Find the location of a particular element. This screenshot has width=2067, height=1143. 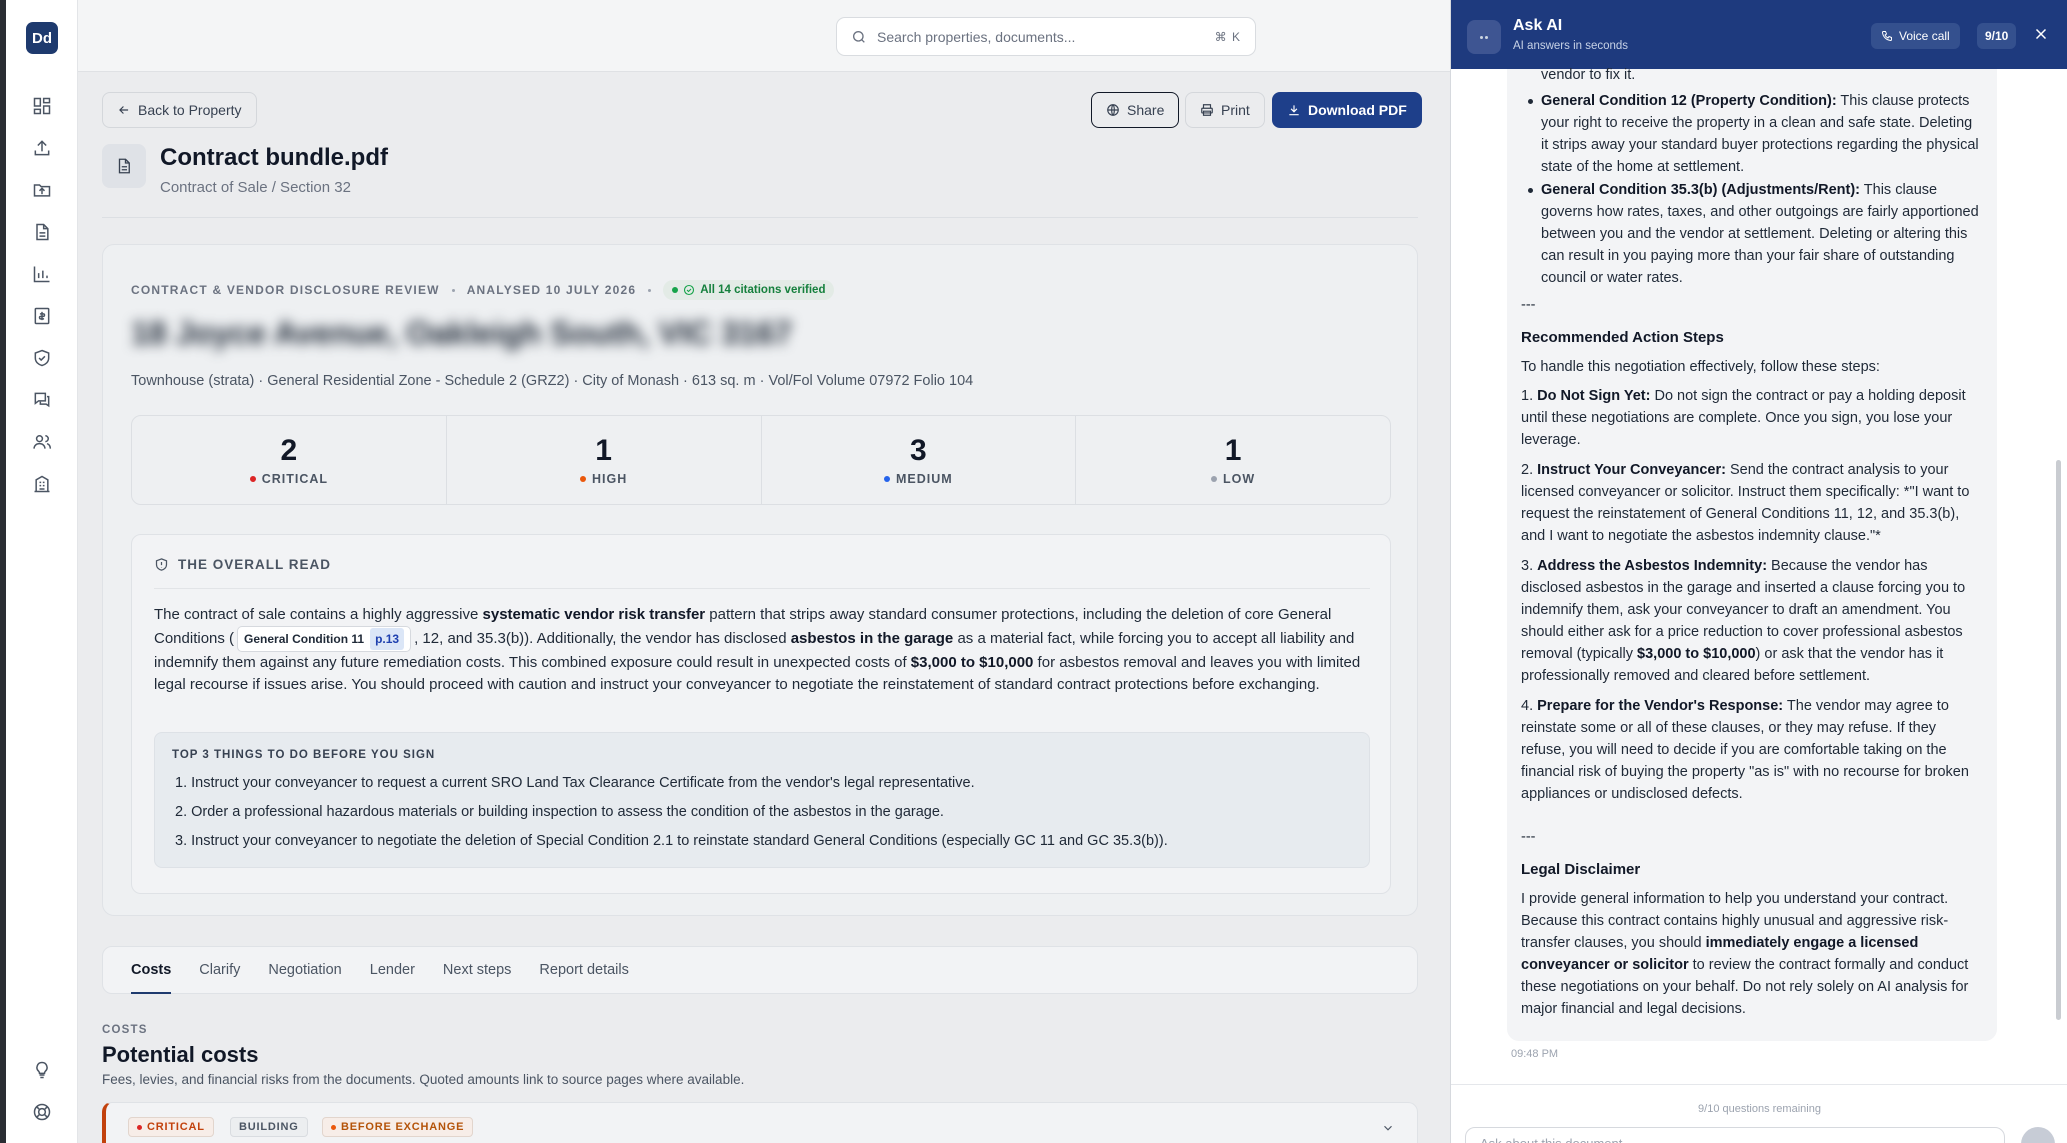

risk-counts: 2 CRITICAL 1 HIGH 3 MEDIUM 1 LOW is located at coordinates (761, 460).